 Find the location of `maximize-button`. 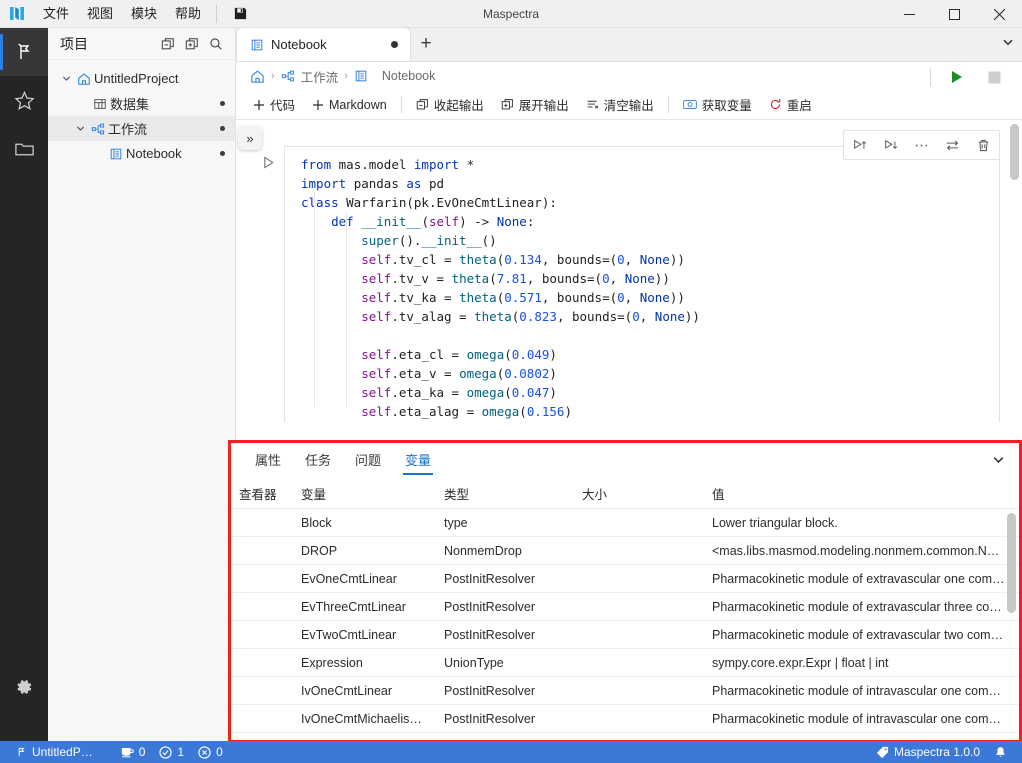

maximize-button is located at coordinates (954, 14).